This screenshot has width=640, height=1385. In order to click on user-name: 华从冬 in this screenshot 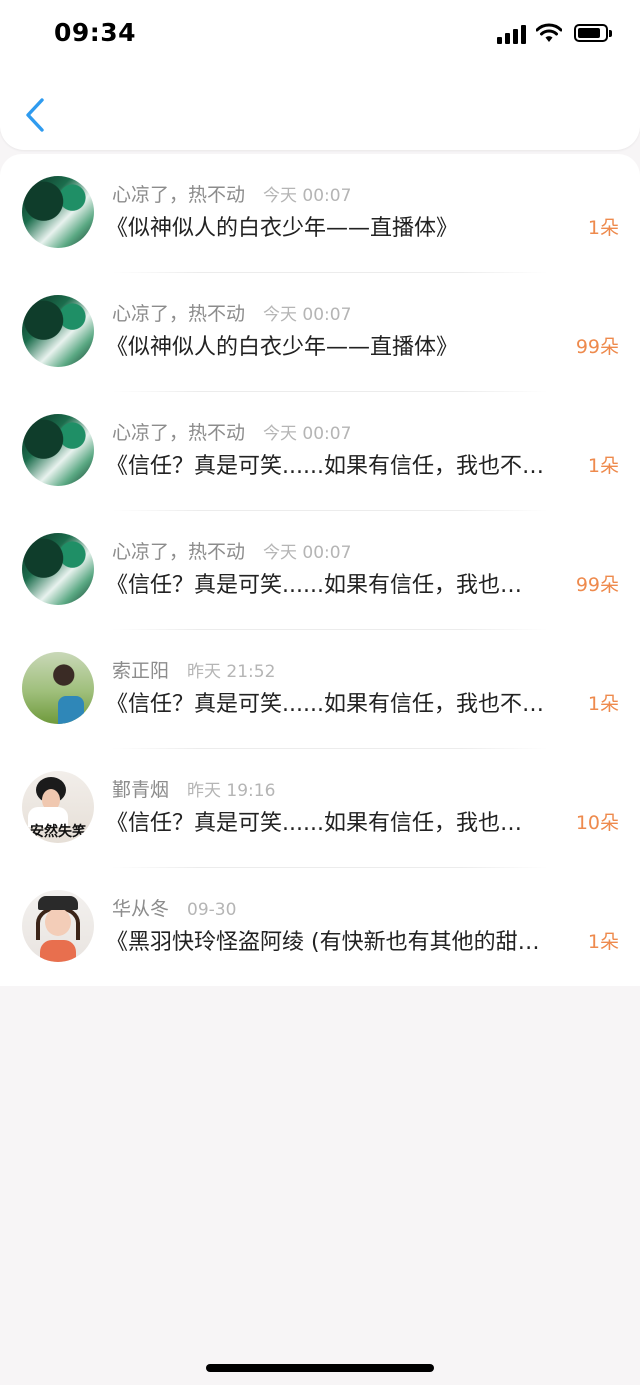, I will do `click(141, 909)`.